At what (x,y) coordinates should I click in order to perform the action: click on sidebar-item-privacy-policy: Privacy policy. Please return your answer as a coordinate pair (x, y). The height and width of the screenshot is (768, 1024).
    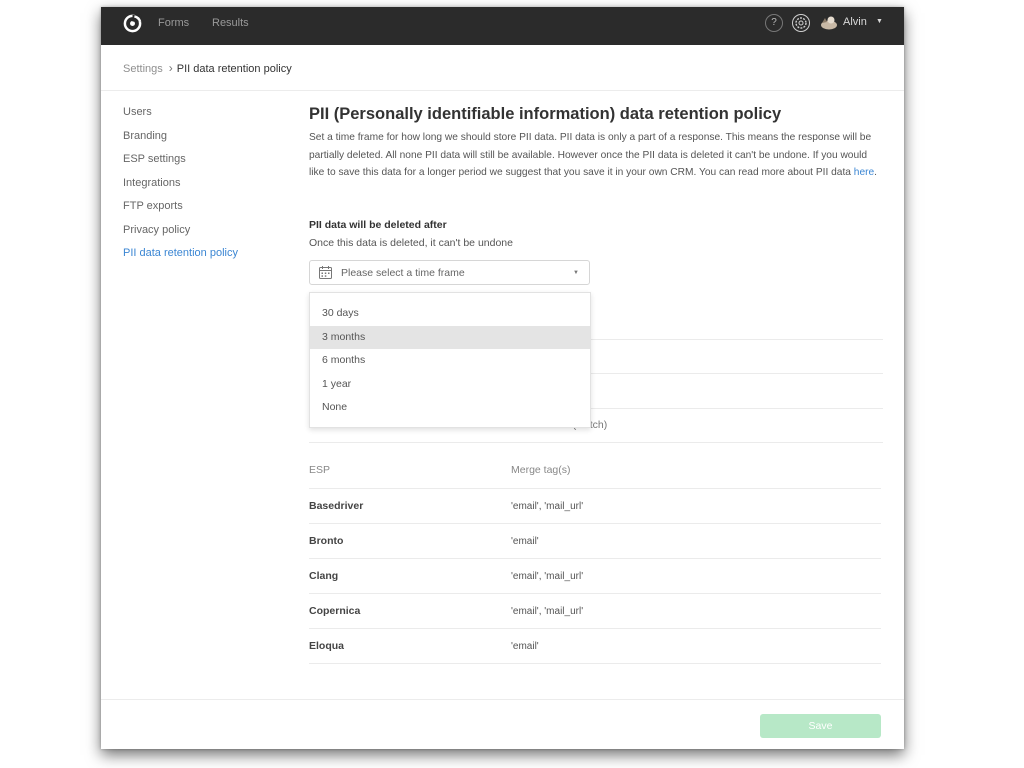
    Looking at the image, I should click on (180, 235).